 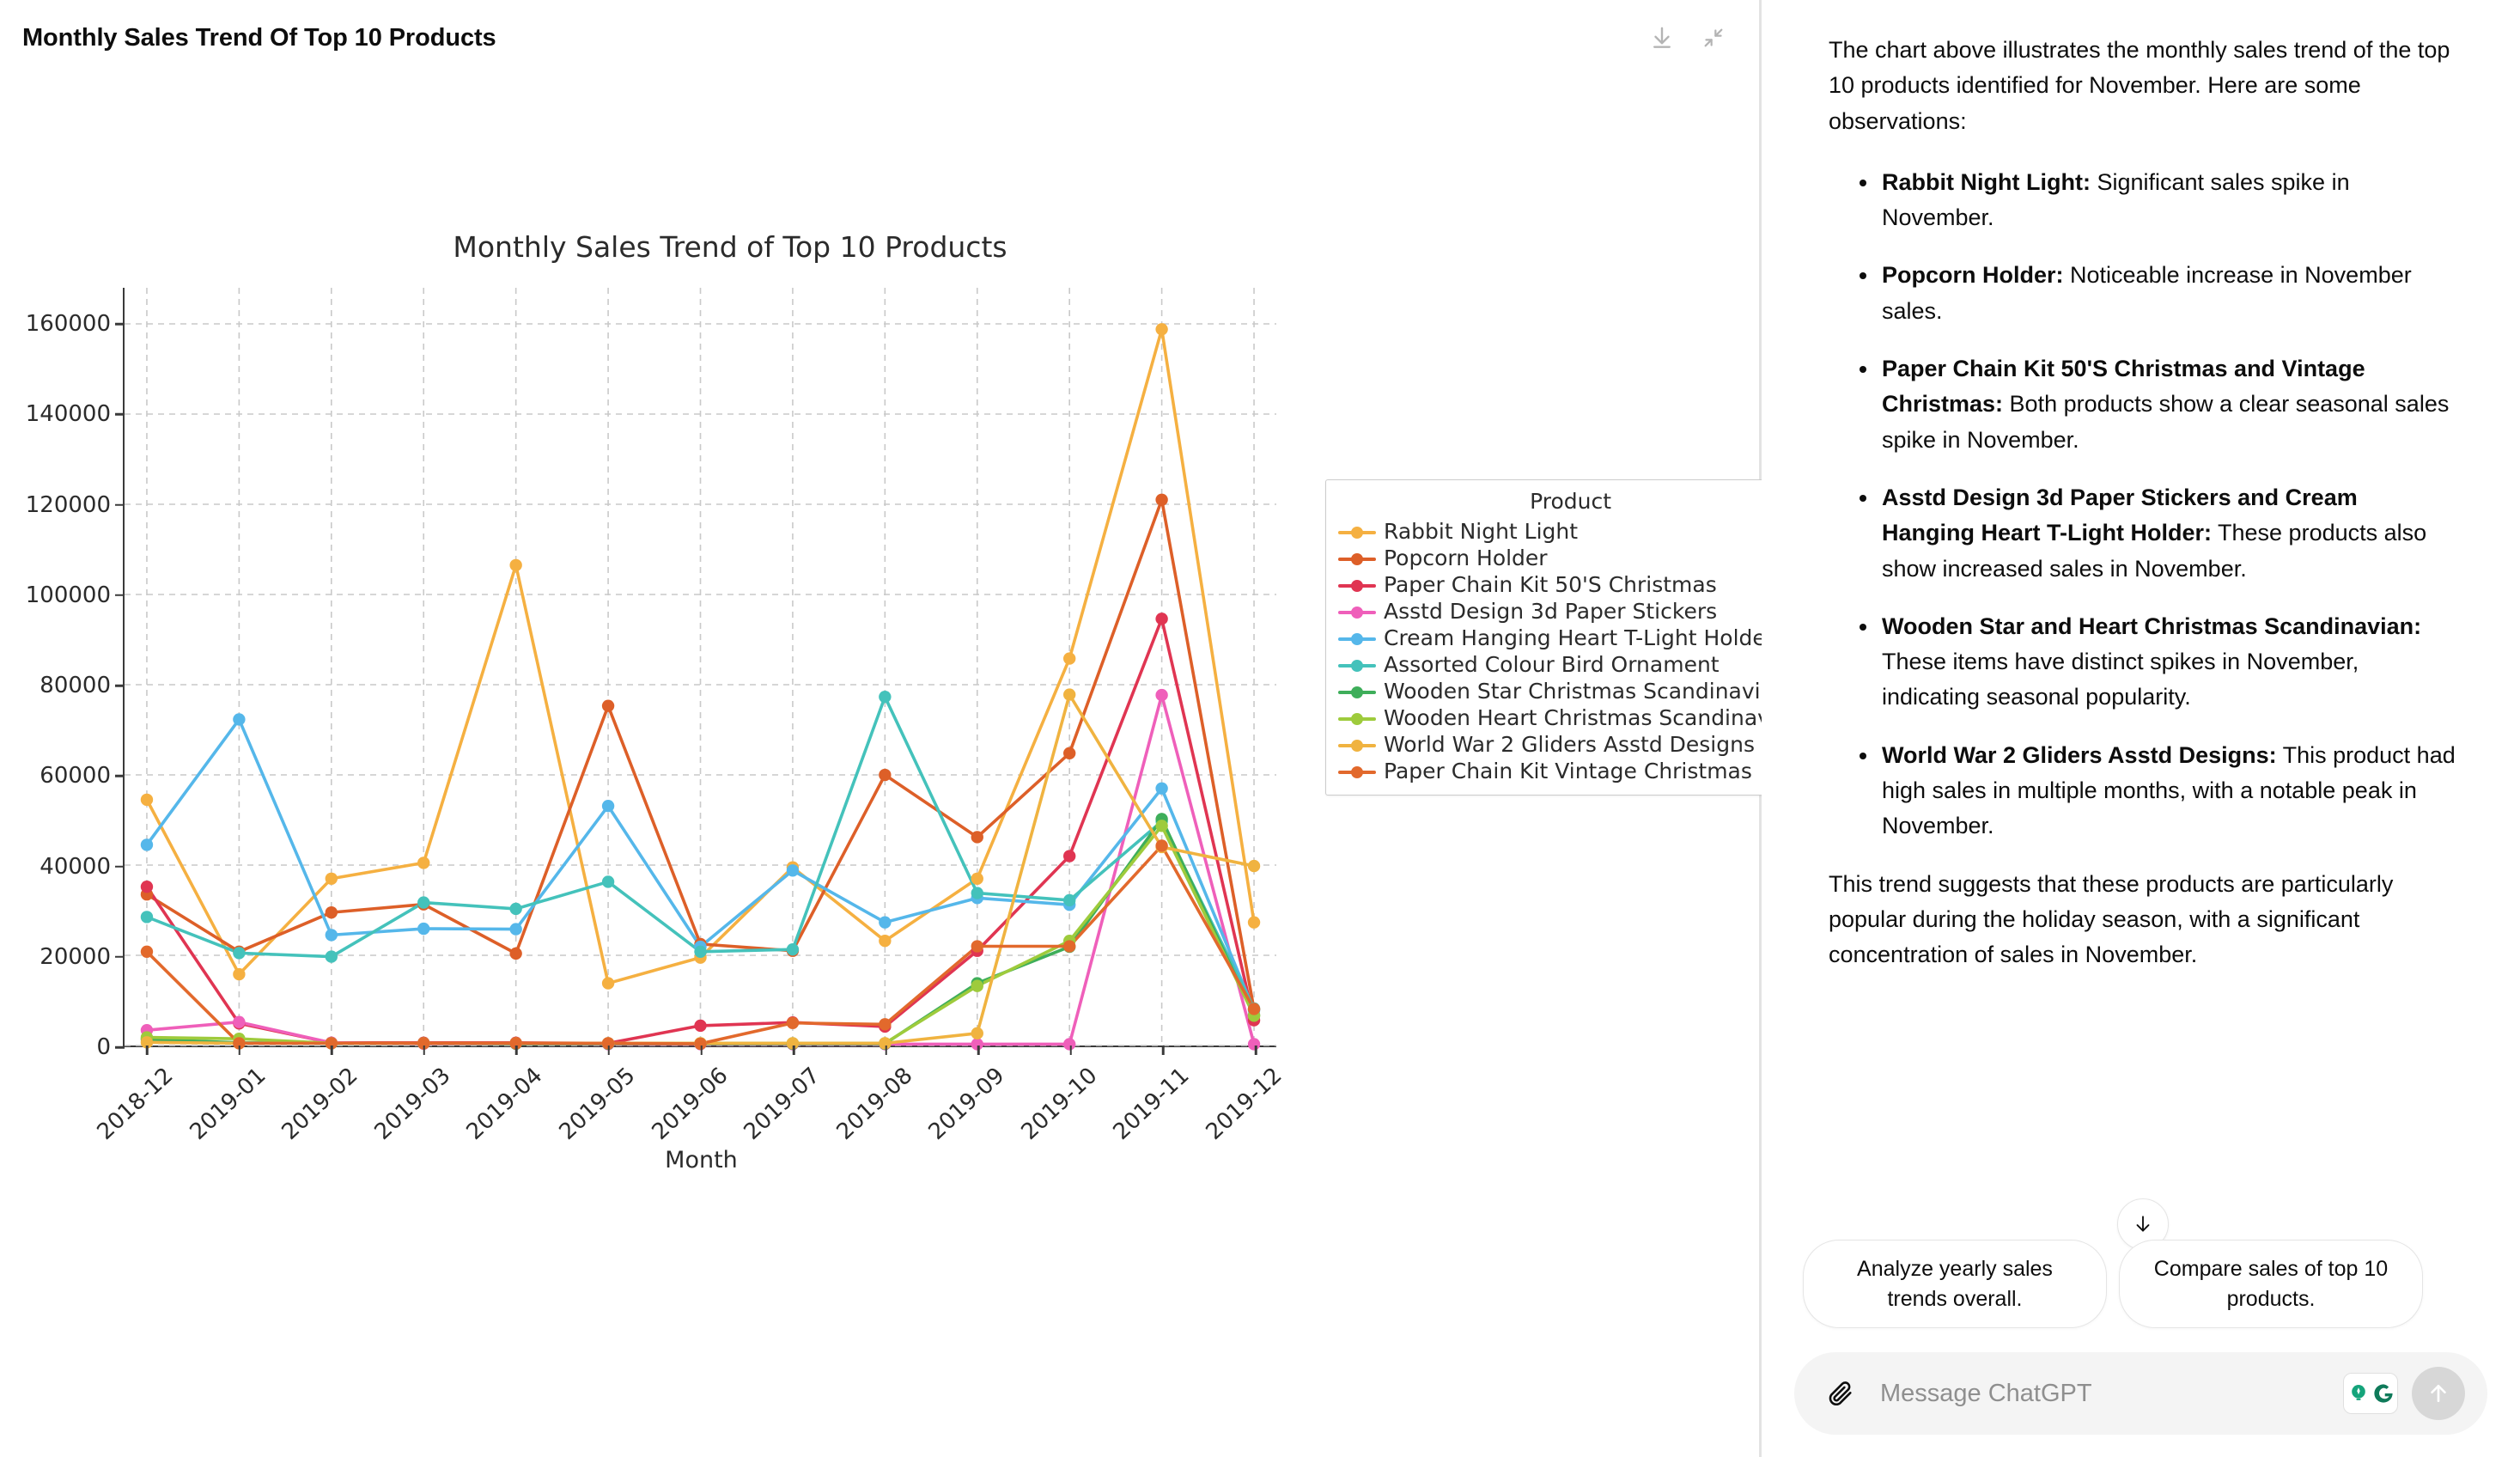 I want to click on x-axis-tick-label: 2019-01, so click(x=228, y=1104).